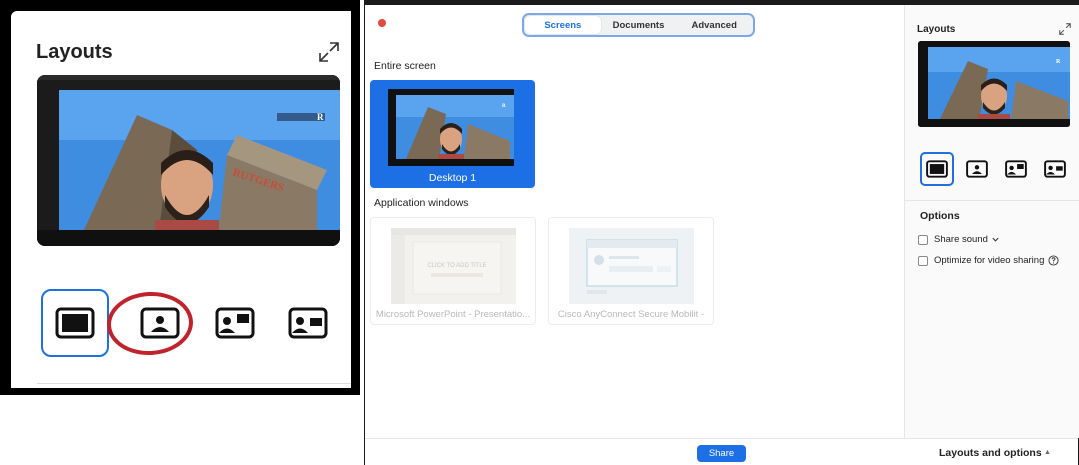 This screenshot has height=465, width=1079. What do you see at coordinates (74, 52) in the screenshot?
I see `zoom-layouts-title: Layouts` at bounding box center [74, 52].